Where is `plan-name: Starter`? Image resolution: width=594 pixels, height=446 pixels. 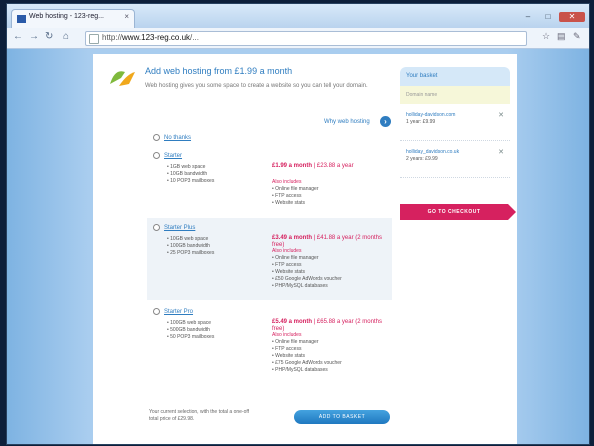 plan-name: Starter is located at coordinates (173, 156).